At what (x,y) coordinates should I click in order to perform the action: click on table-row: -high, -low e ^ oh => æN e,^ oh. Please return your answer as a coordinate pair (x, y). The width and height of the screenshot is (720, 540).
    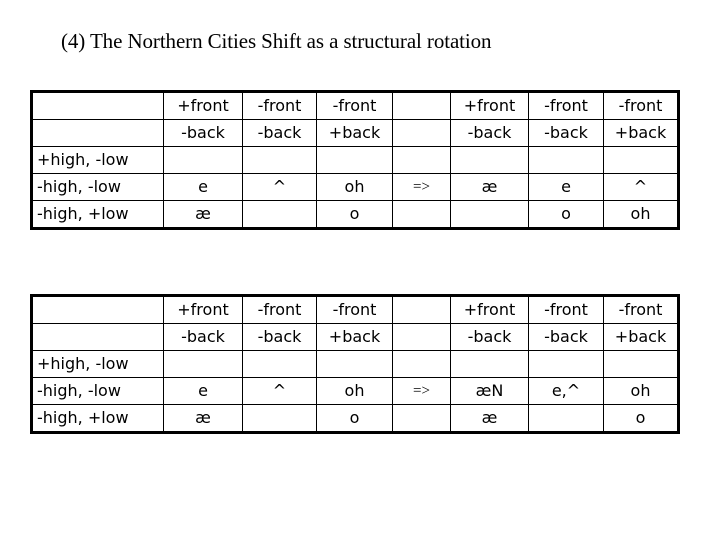
    Looking at the image, I should click on (355, 391).